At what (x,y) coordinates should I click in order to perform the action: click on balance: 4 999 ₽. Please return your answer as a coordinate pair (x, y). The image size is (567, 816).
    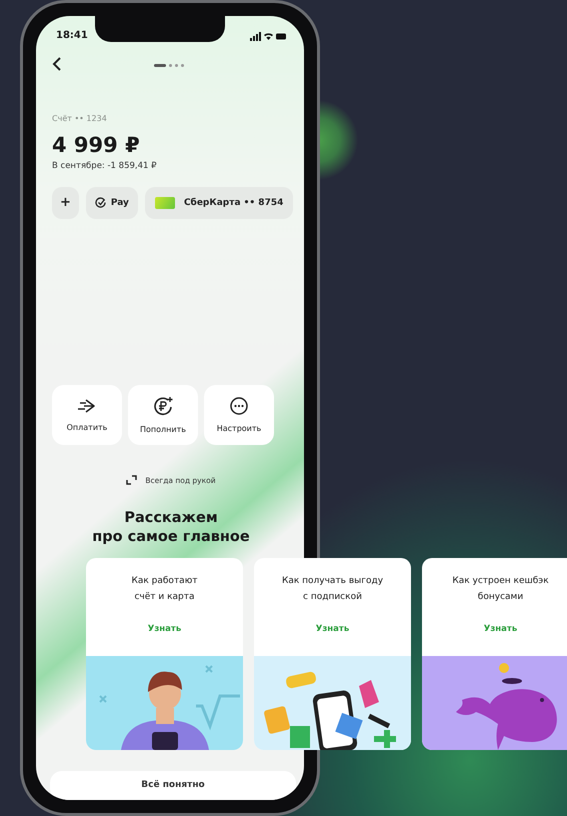
    Looking at the image, I should click on (96, 144).